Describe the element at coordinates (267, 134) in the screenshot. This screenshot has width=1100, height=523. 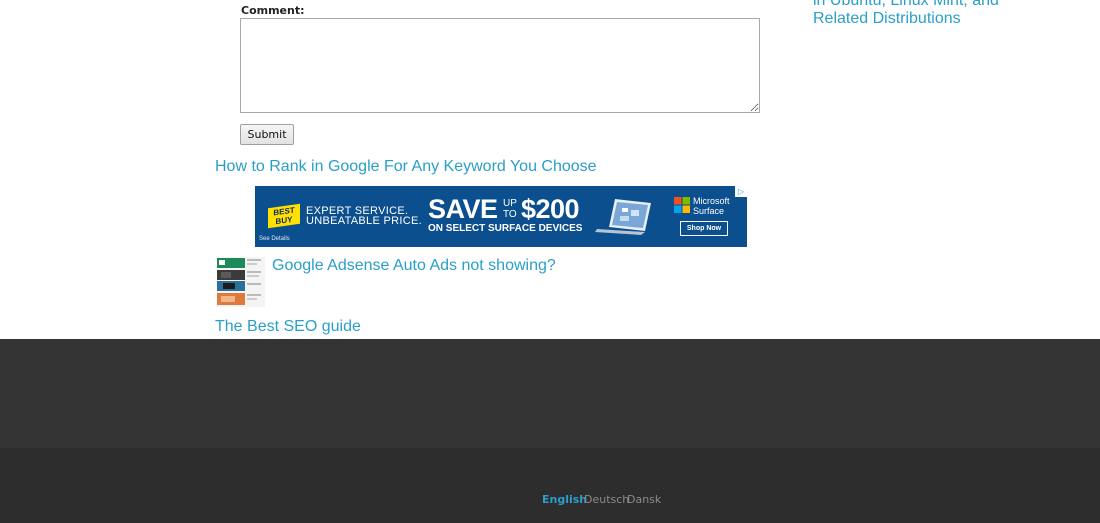
I see `submit-button: Submit` at that location.